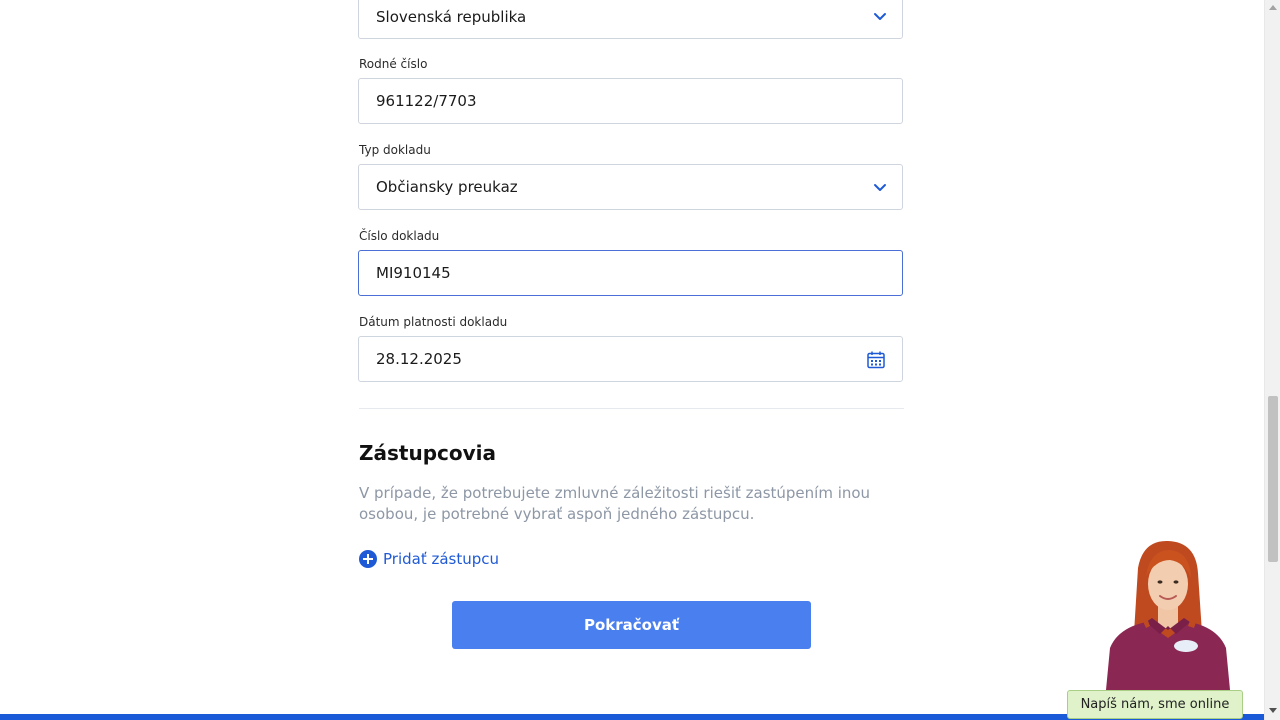 The image size is (1280, 720). I want to click on birth-number-input: 961122/7703, so click(630, 101).